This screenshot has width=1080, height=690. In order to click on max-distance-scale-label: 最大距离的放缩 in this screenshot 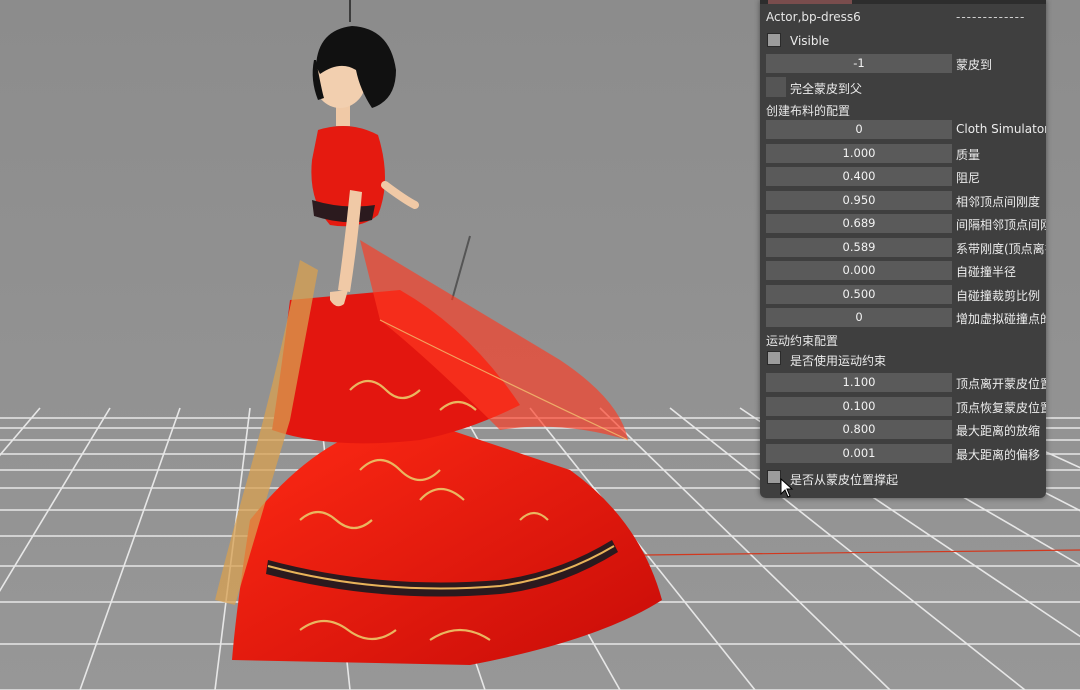, I will do `click(998, 431)`.